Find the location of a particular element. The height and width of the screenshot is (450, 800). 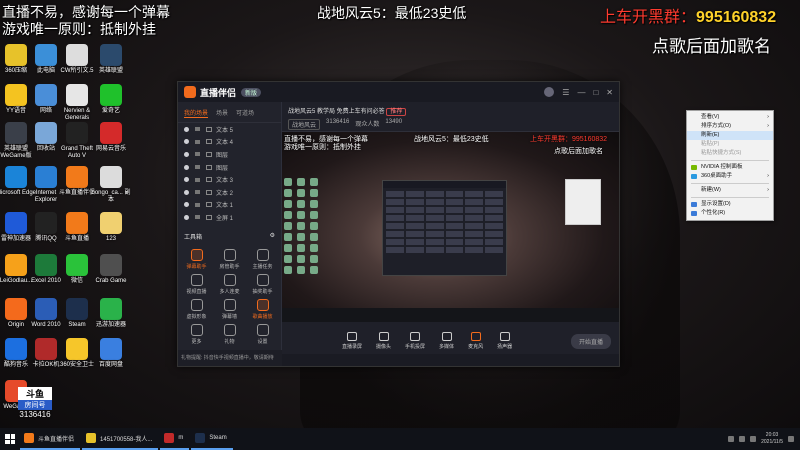

tool-button: 更多 is located at coordinates (196, 334).